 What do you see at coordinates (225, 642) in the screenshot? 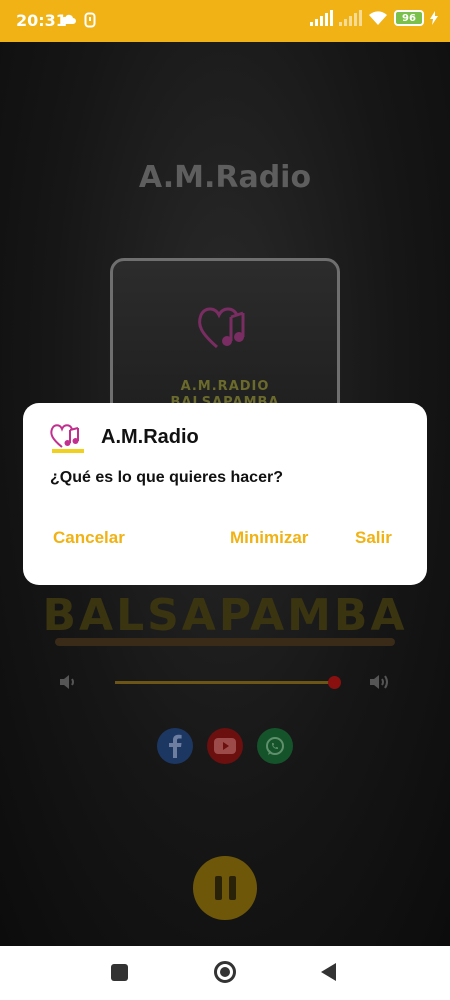
I see `brand-tagline-bar` at bounding box center [225, 642].